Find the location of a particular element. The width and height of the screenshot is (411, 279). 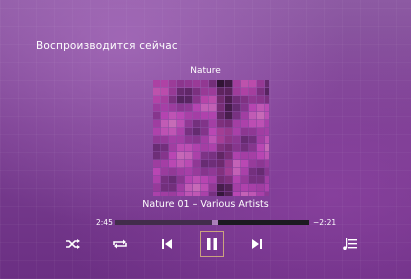

shuffle-icon is located at coordinates (73, 244).